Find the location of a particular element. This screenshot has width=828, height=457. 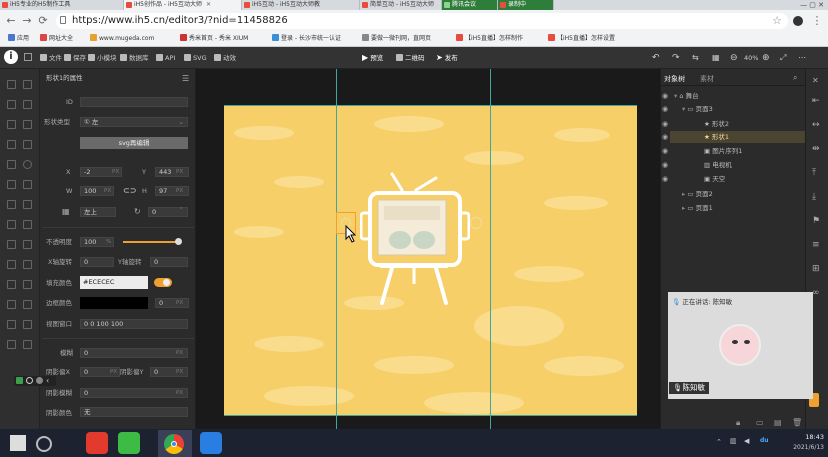

start-icon is located at coordinates (18, 443).